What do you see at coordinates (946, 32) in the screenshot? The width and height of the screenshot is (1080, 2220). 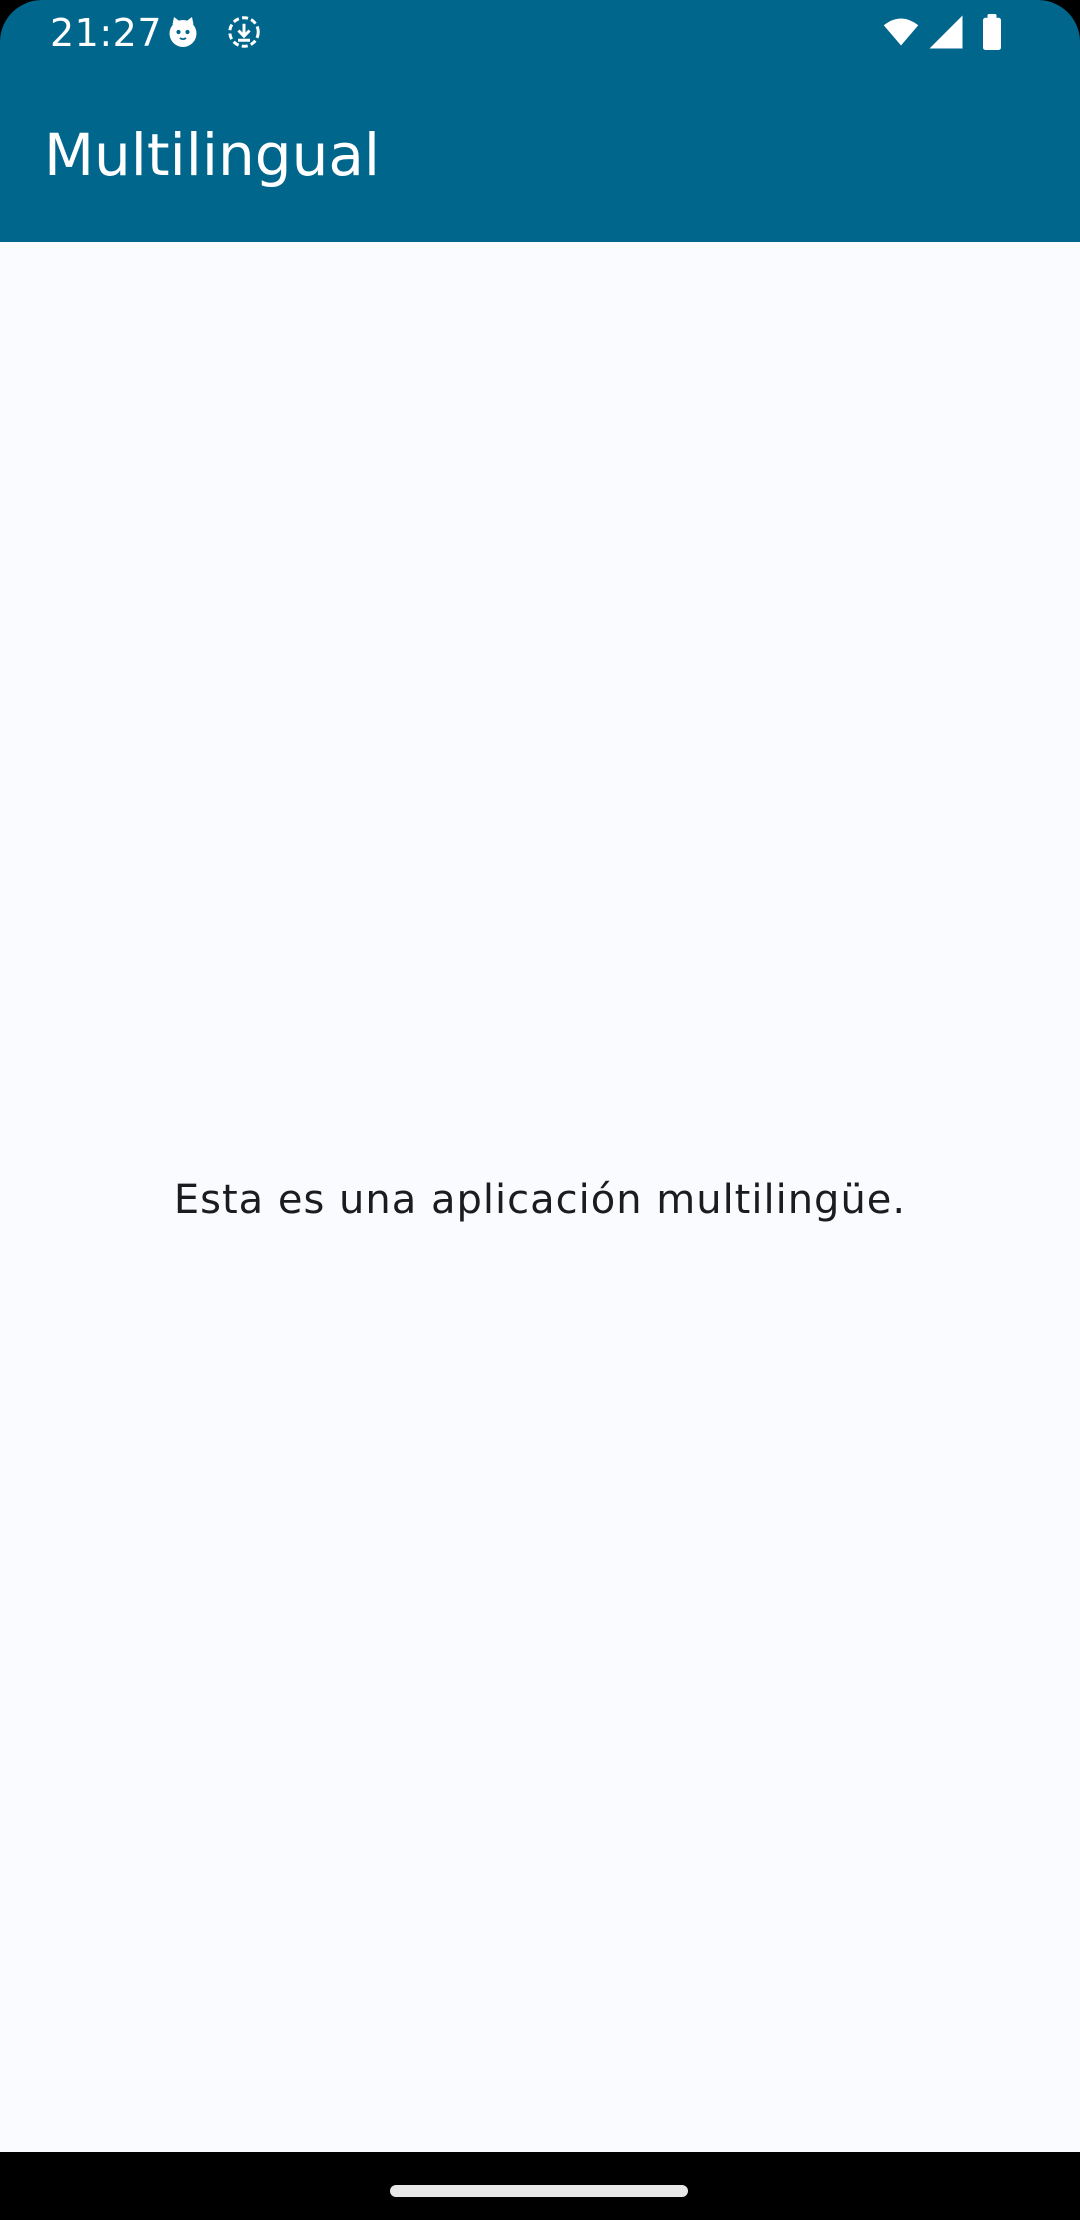 I see `cellular-signal-icon` at bounding box center [946, 32].